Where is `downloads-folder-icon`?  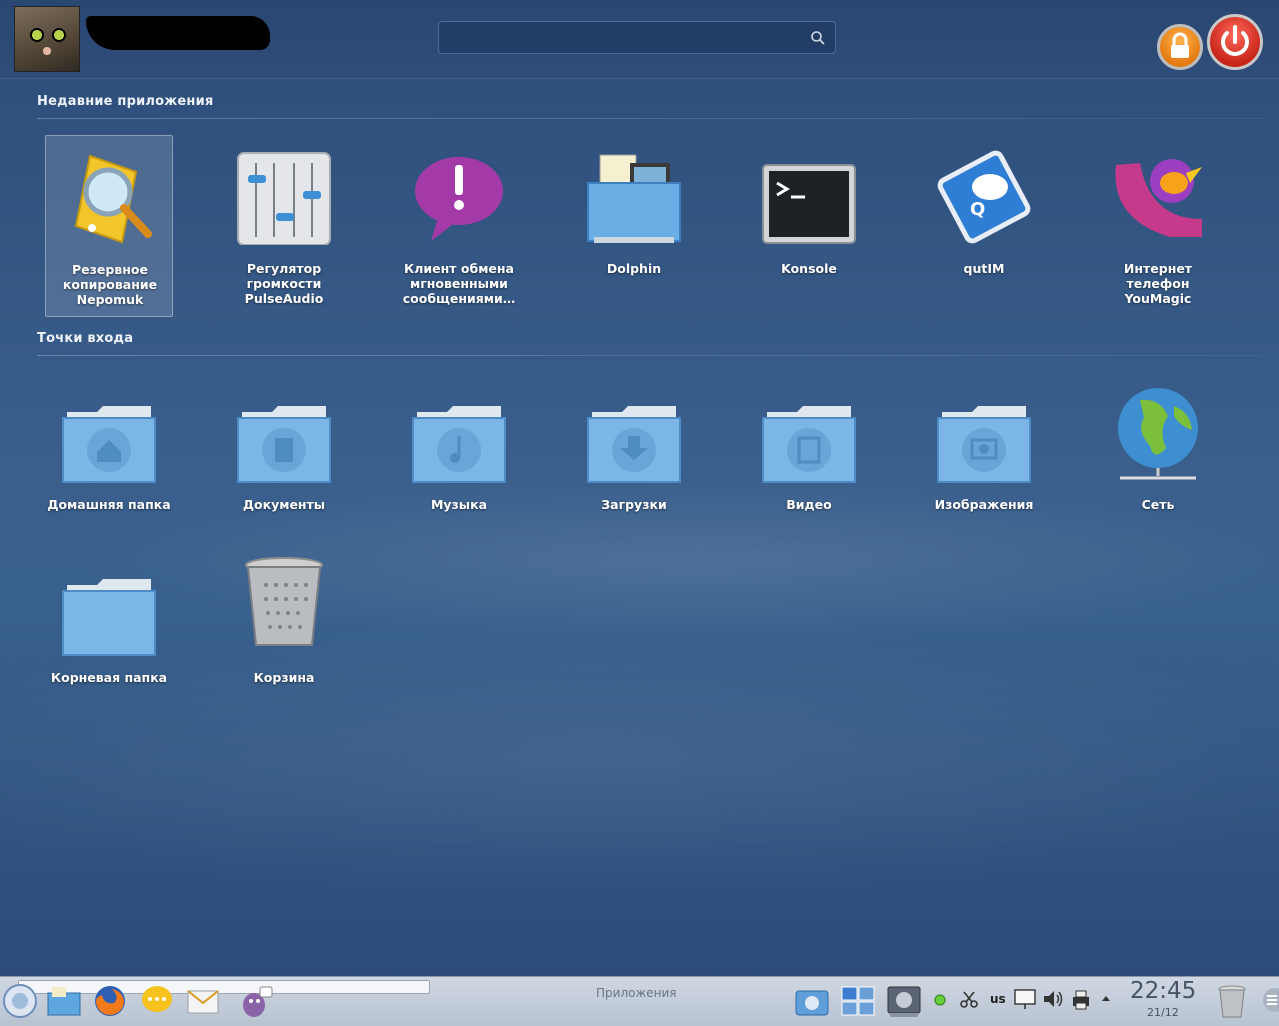
downloads-folder-icon is located at coordinates (634, 444).